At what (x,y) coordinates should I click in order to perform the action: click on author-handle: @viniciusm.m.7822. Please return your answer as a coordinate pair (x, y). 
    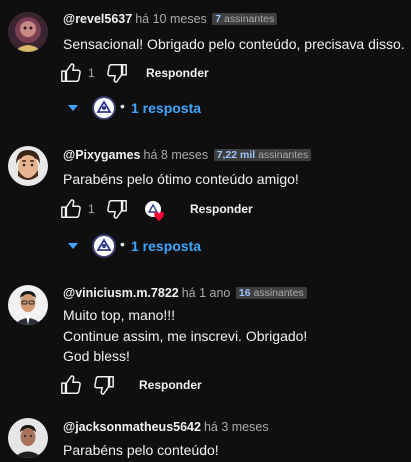
    Looking at the image, I should click on (121, 293).